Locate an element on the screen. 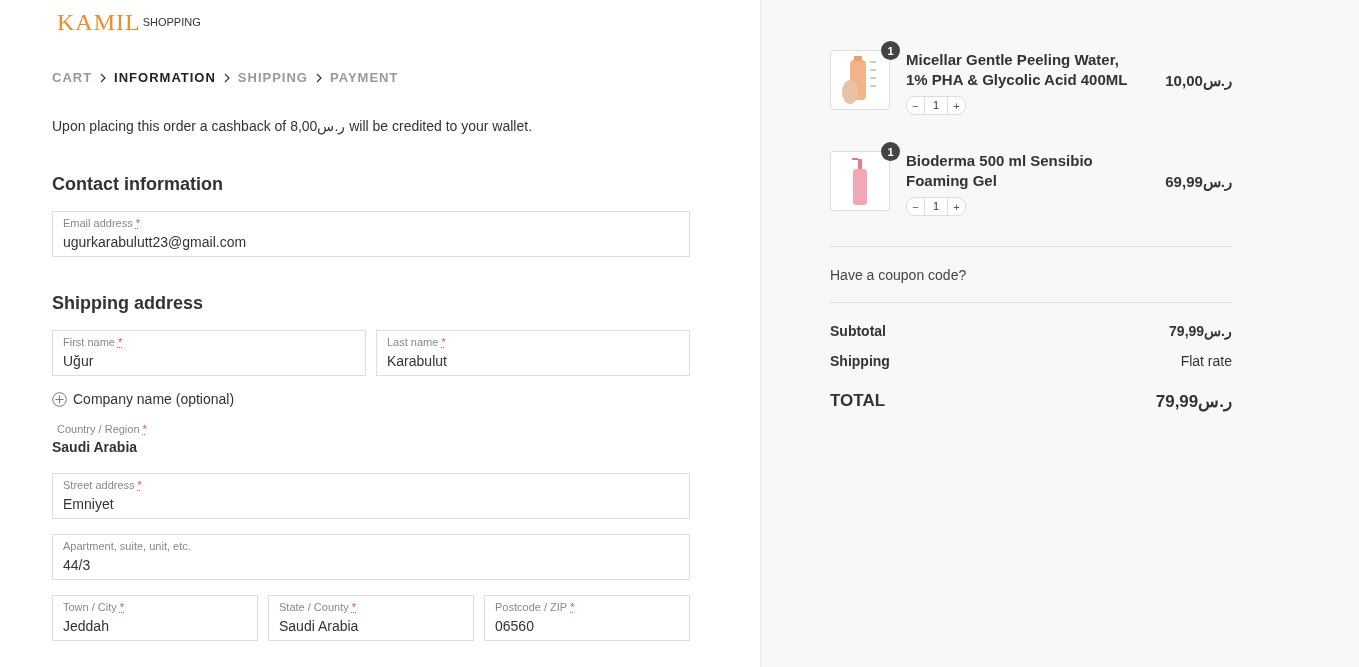  input-field: Town / City * Jeddah is located at coordinates (155, 618).